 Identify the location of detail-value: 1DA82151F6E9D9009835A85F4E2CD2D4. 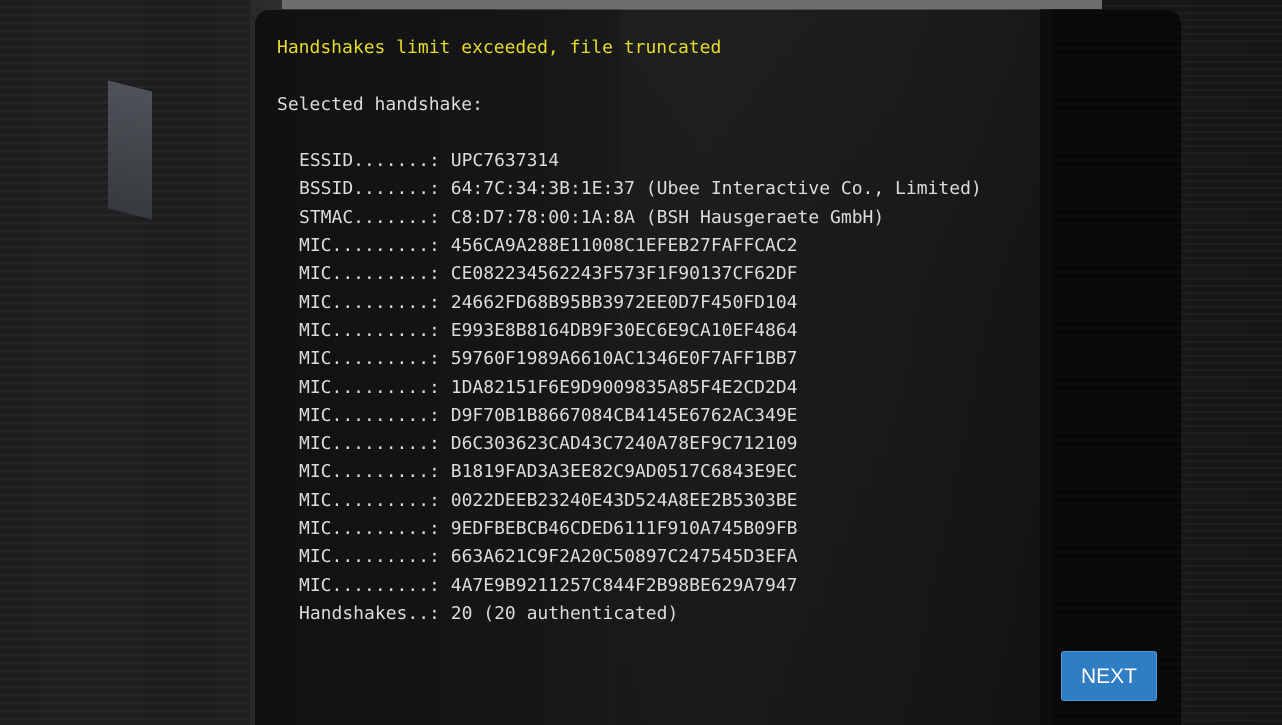
(624, 387).